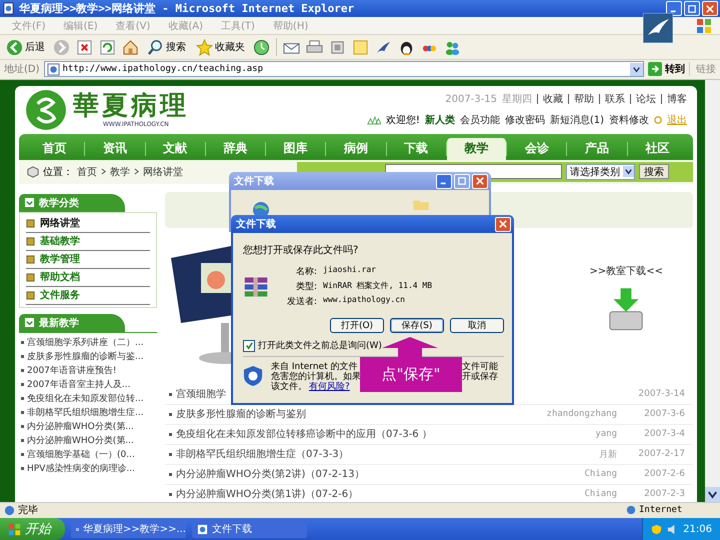 Image resolution: width=720 pixels, height=540 pixels. What do you see at coordinates (25, 47) in the screenshot?
I see `back-button: 后退` at bounding box center [25, 47].